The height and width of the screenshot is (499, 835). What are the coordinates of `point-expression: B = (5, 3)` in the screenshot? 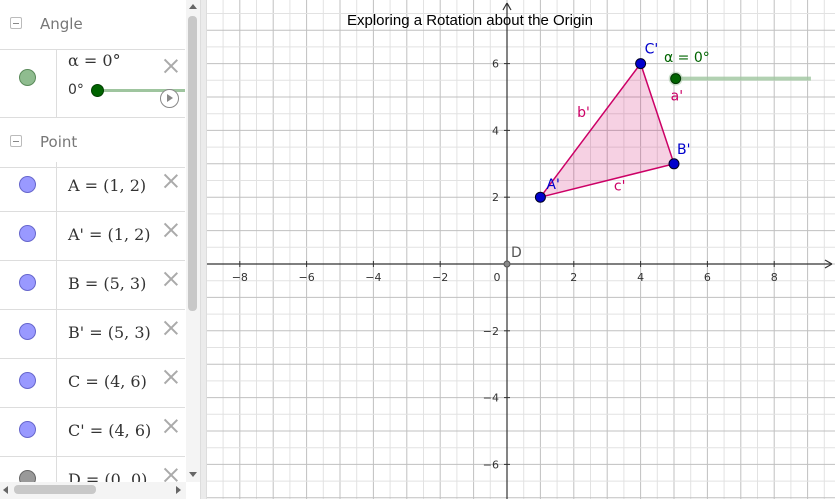 It's located at (107, 283).